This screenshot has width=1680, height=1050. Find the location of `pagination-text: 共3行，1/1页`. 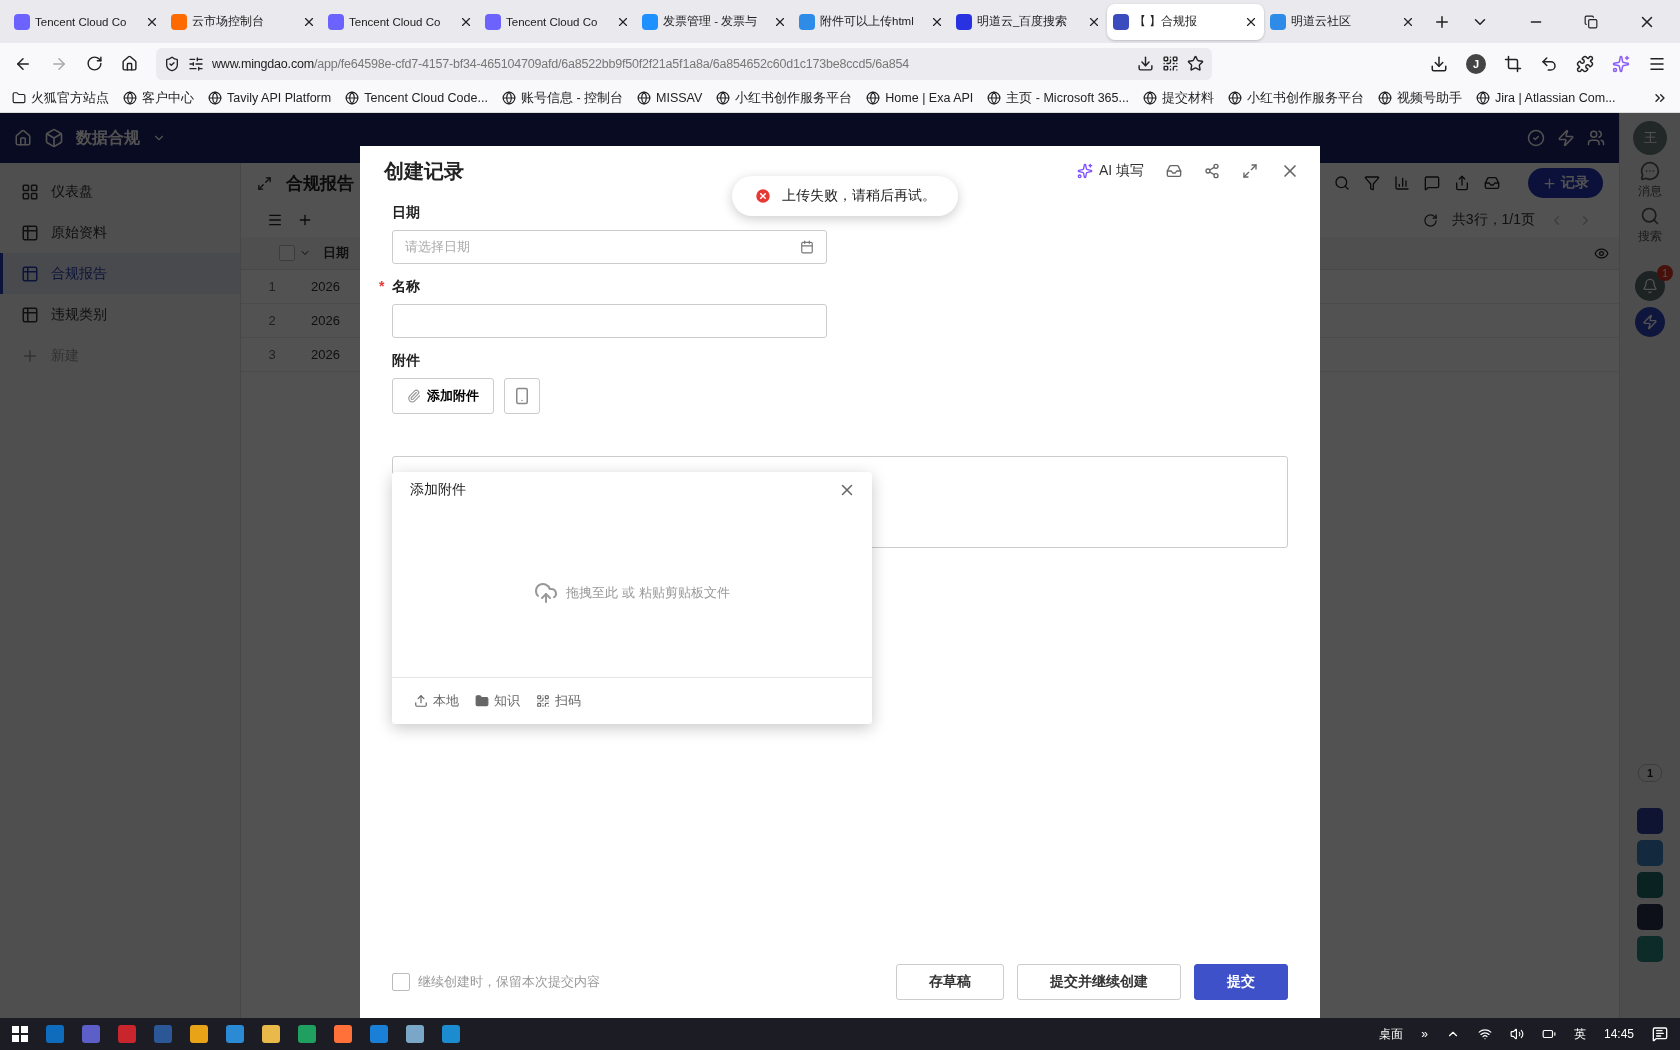

pagination-text: 共3行，1/1页 is located at coordinates (1493, 220).